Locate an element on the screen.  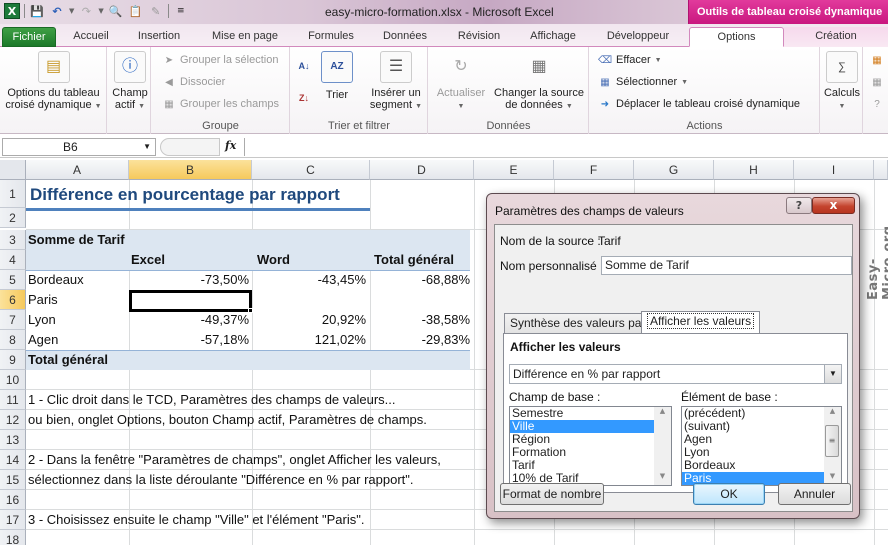
row-header-3: 3 is located at coordinates (13, 240).